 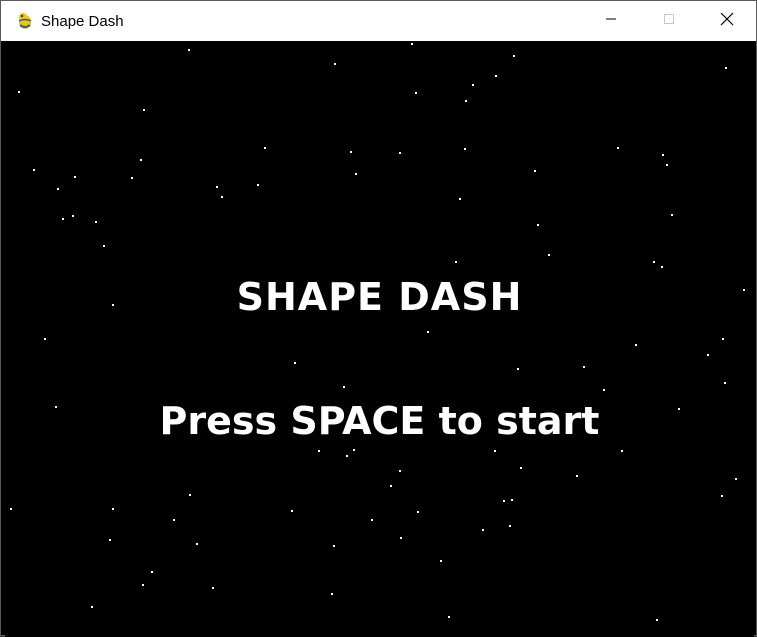 I want to click on title-bar: Shape Dash, so click(x=378, y=21).